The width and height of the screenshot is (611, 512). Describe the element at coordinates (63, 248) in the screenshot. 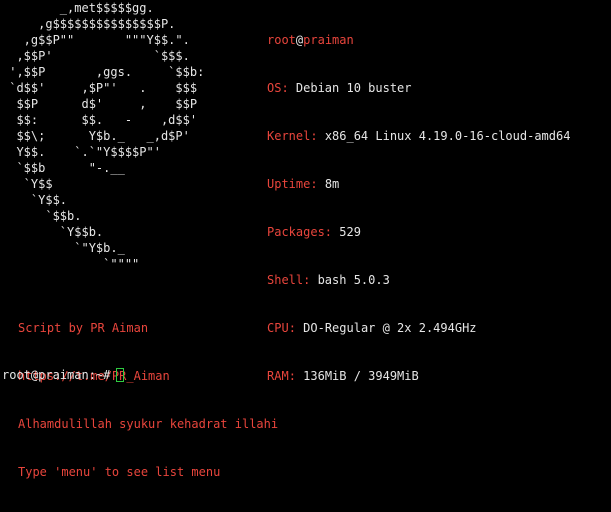

I see `logo-line: `"Y$b._` at that location.